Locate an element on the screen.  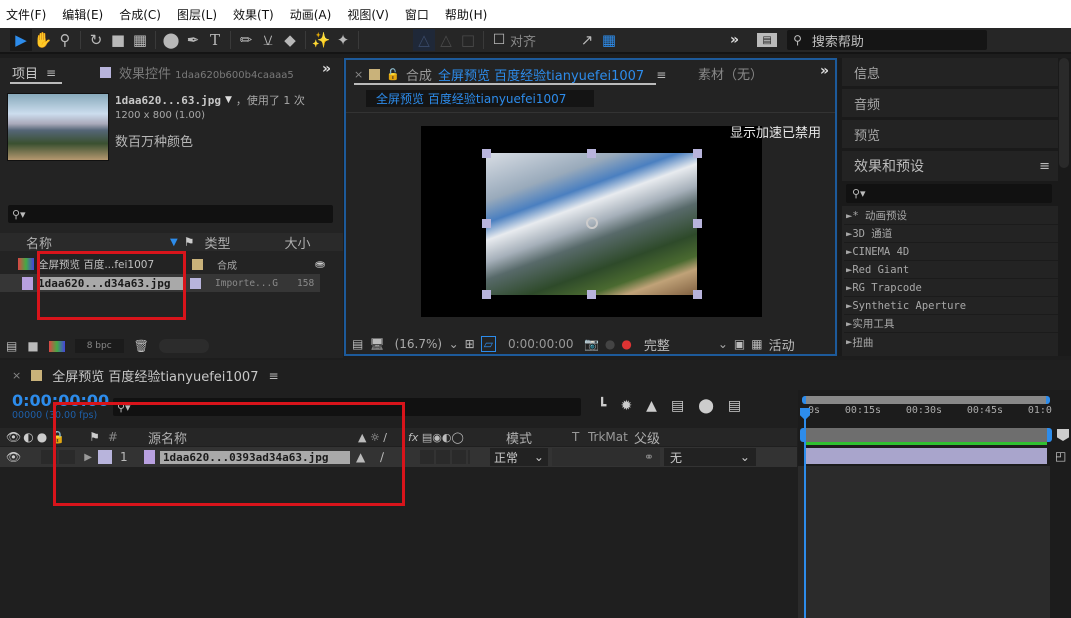
eraser-tool-icon: ◆ is located at coordinates (290, 40).